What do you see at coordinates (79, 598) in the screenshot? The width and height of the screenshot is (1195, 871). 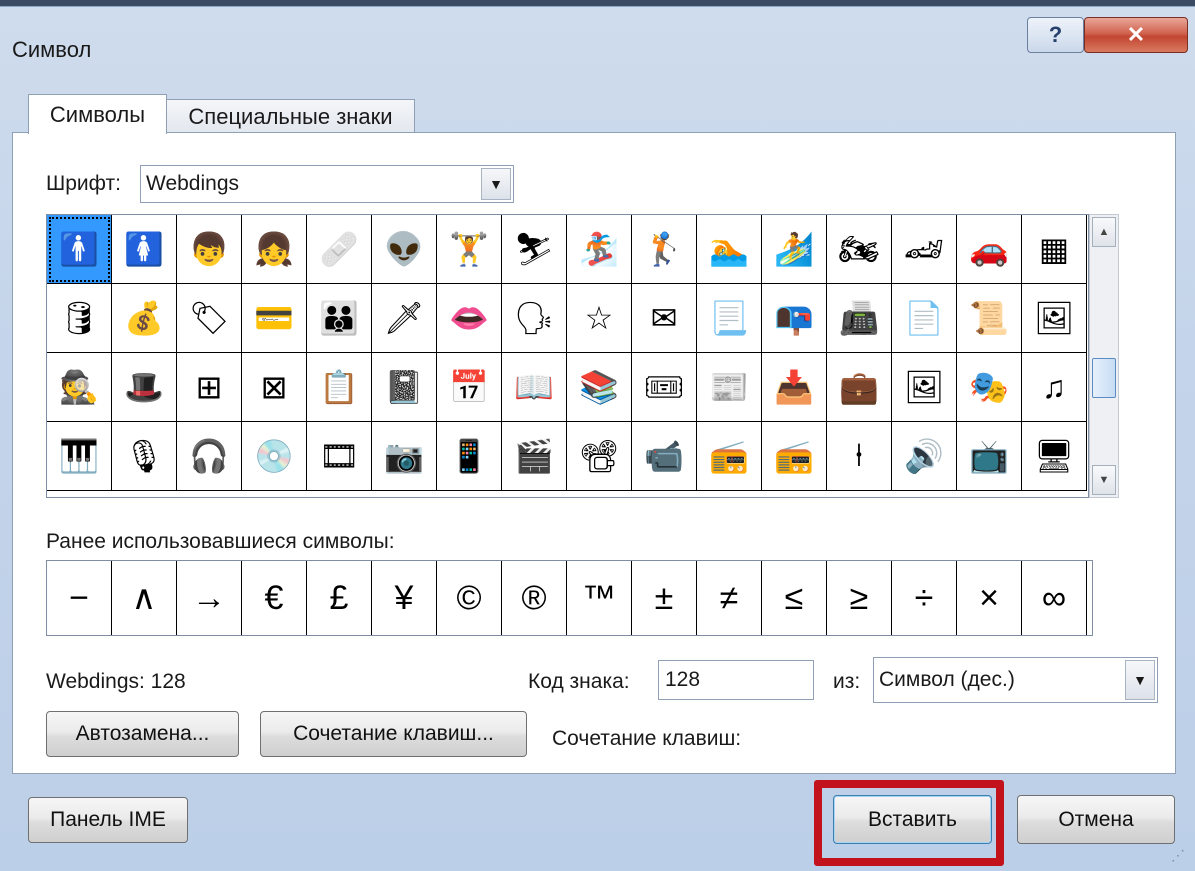 I see `recent-symbol: −` at bounding box center [79, 598].